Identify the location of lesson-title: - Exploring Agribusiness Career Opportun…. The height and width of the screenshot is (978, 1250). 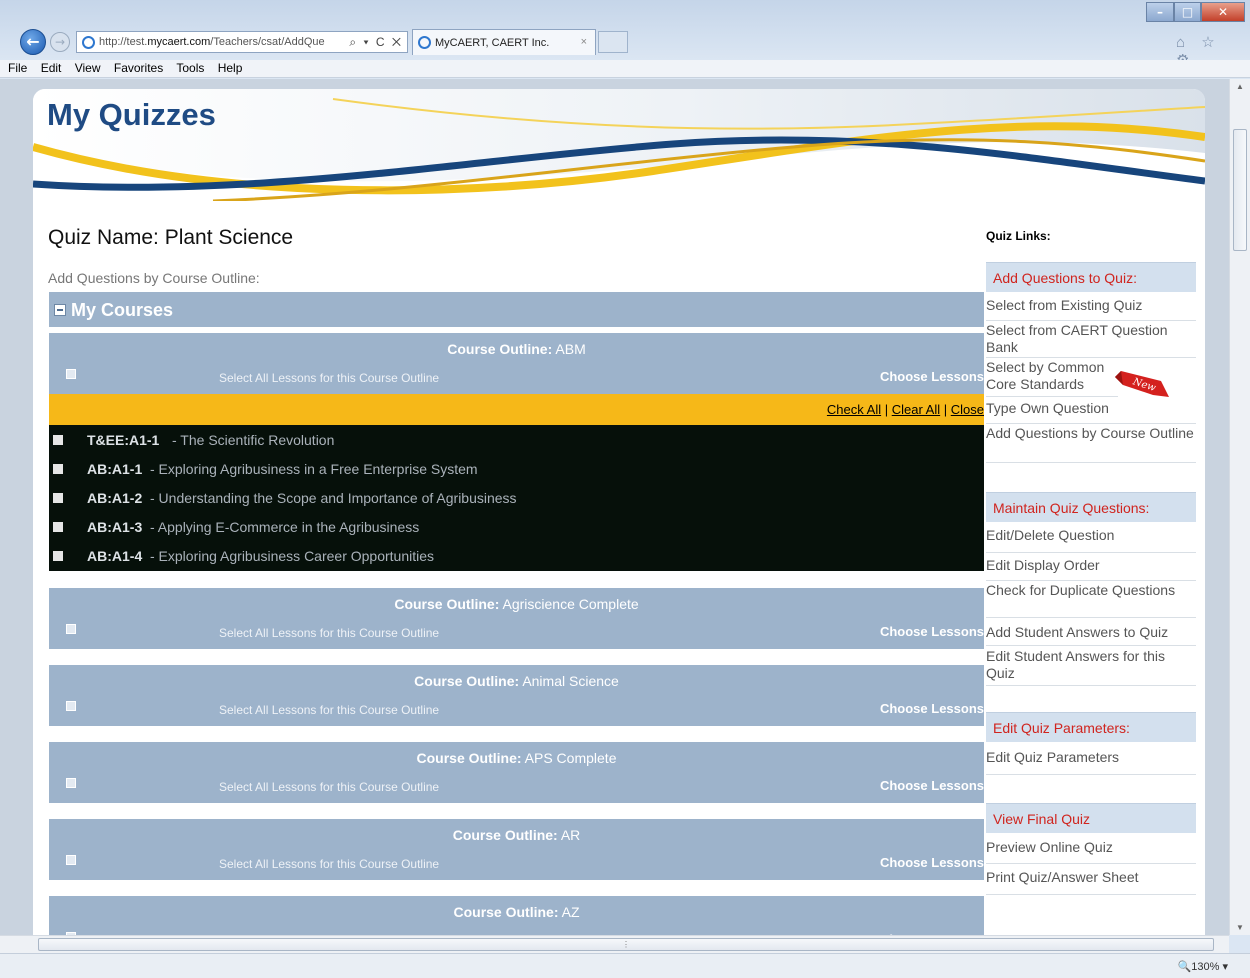
(292, 556).